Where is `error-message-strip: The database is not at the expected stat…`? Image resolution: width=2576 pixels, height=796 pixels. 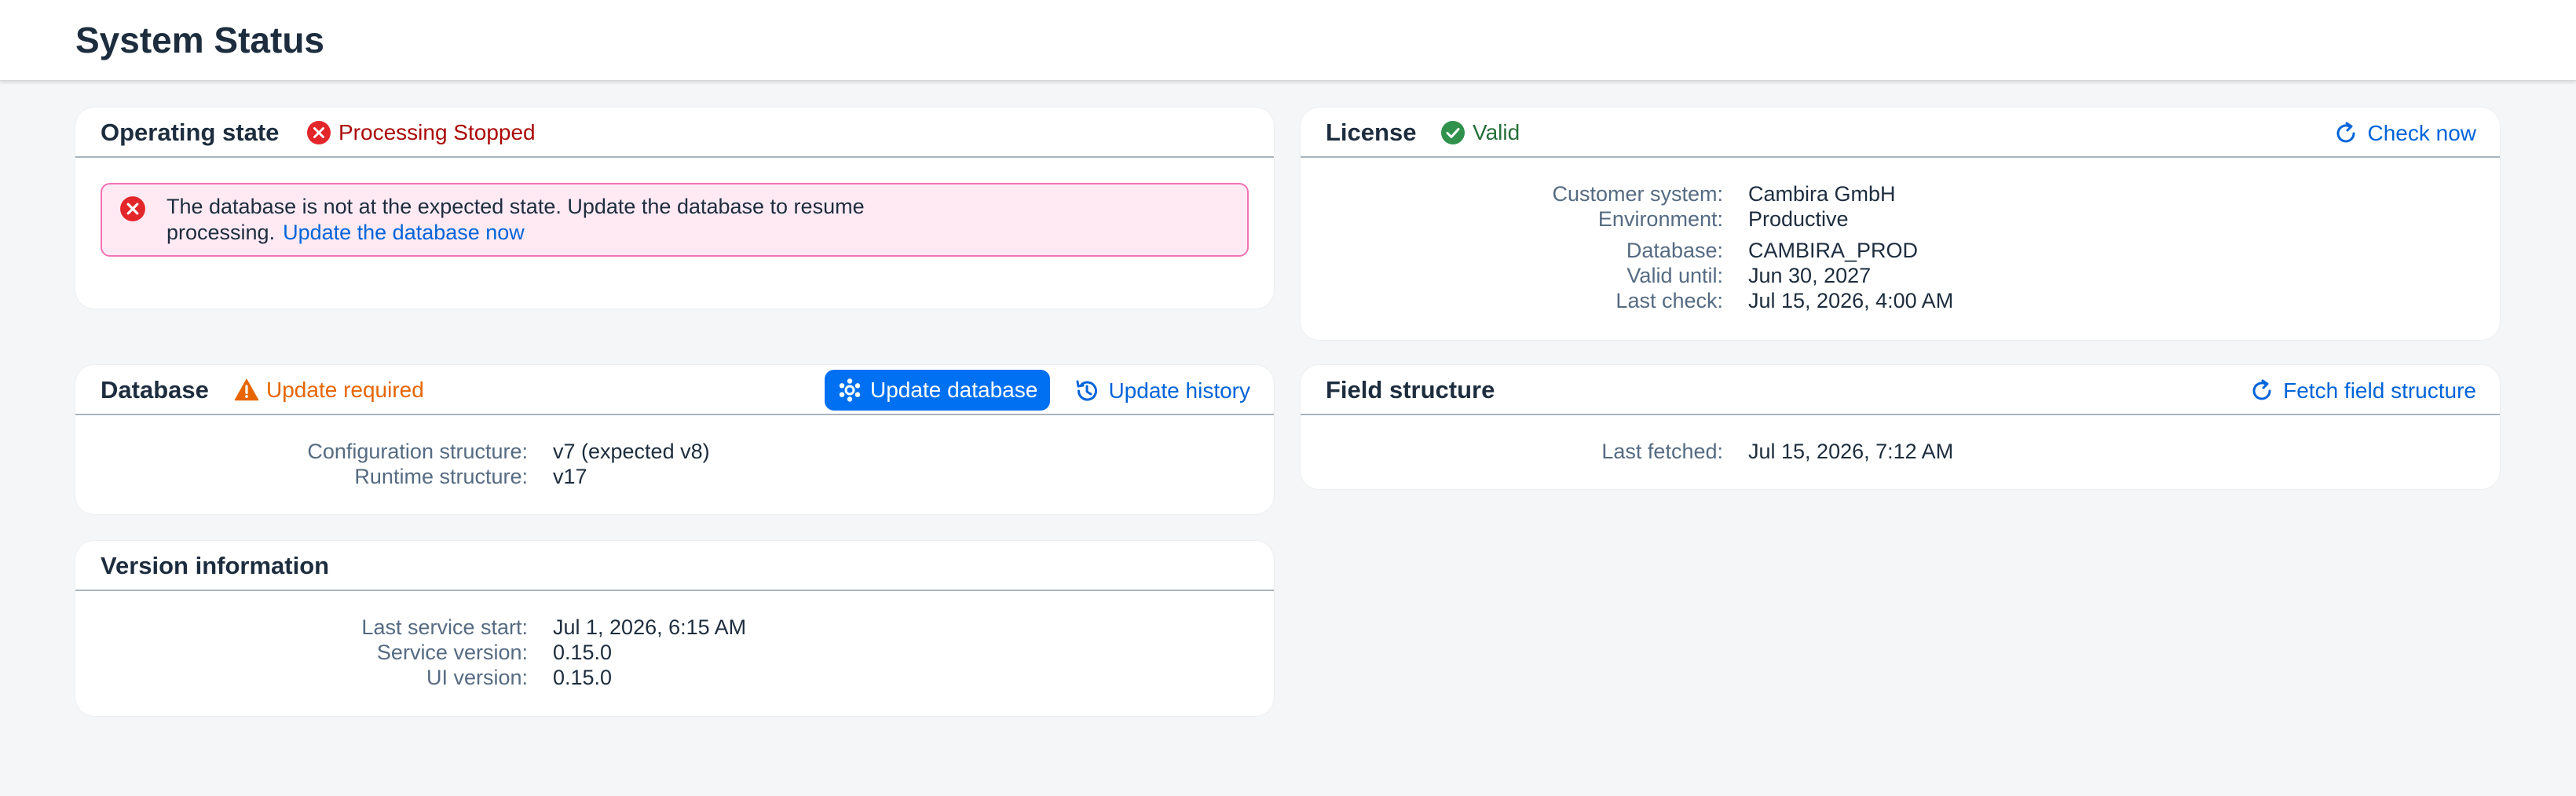
error-message-strip: The database is not at the expected stat… is located at coordinates (675, 220).